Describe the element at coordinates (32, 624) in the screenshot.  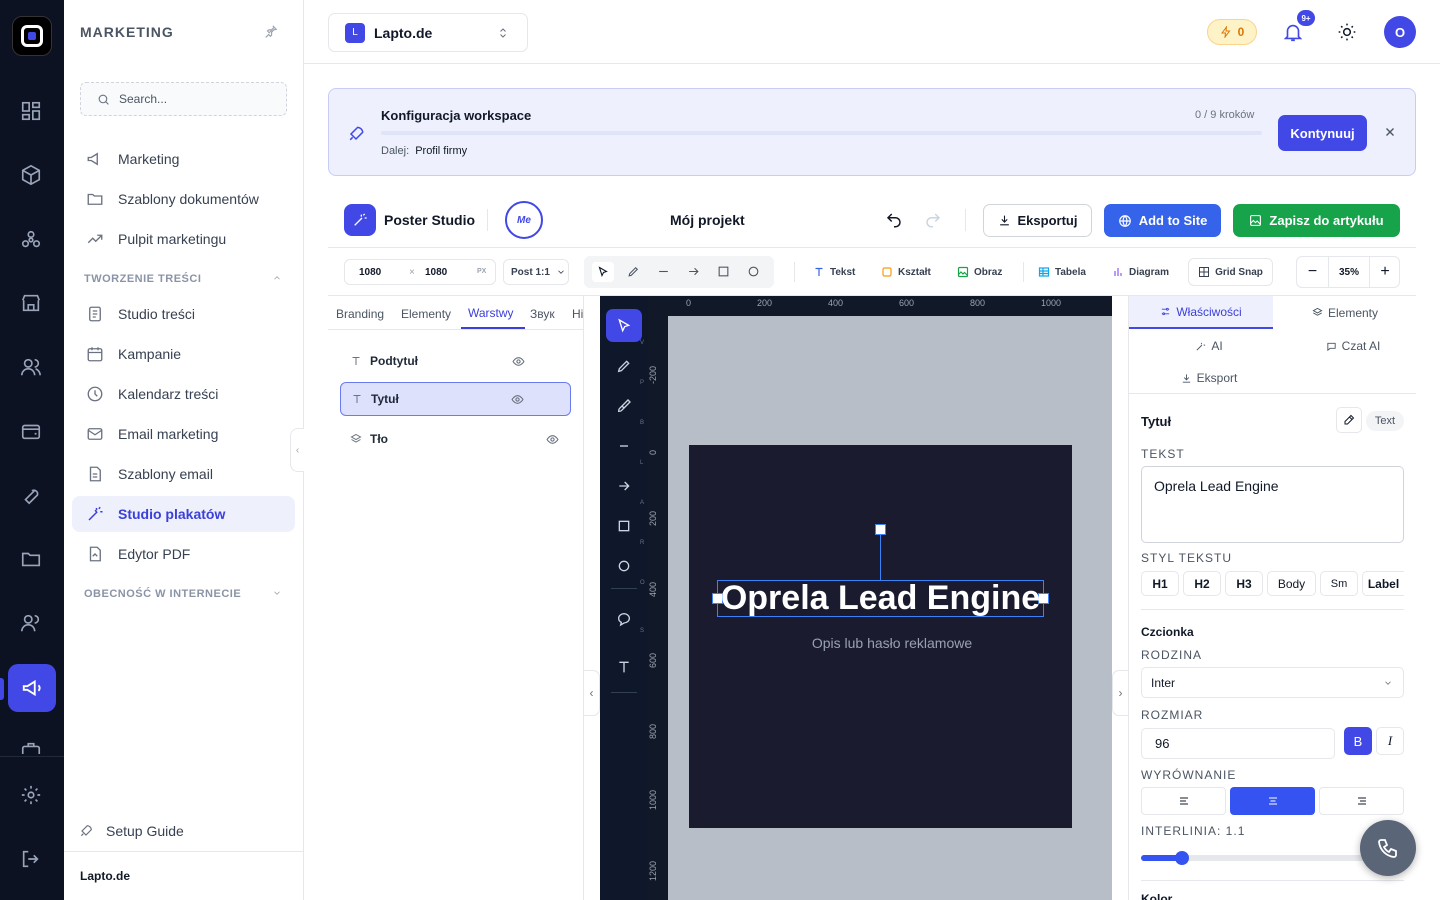
I see `team-icon` at that location.